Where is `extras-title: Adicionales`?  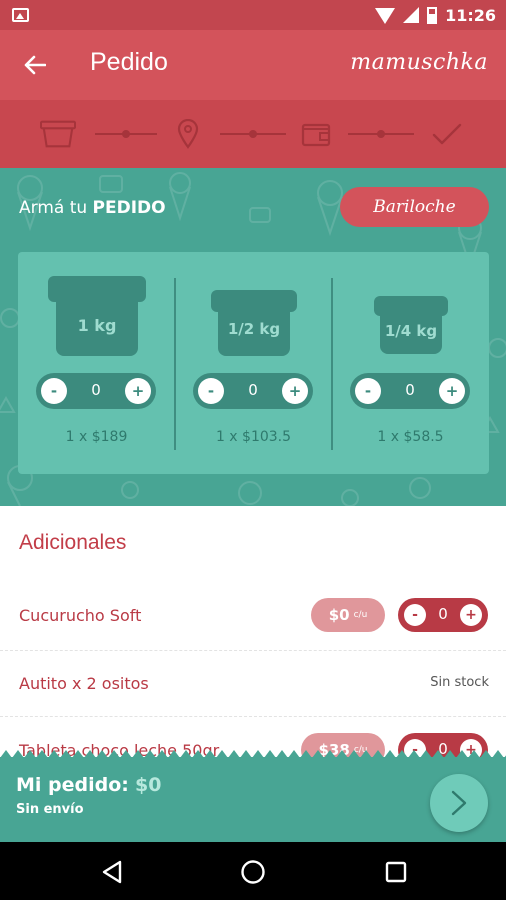
extras-title: Adicionales is located at coordinates (73, 542).